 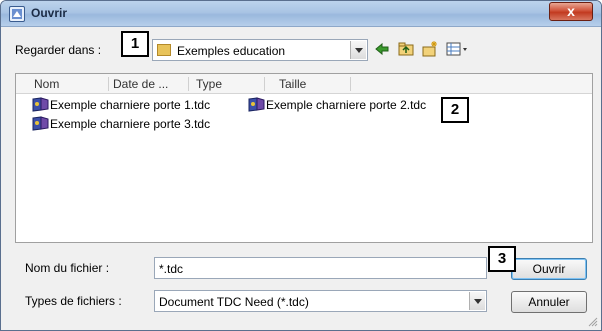 I want to click on file-name: Exemple charniere porte 1.tdc, so click(x=130, y=104).